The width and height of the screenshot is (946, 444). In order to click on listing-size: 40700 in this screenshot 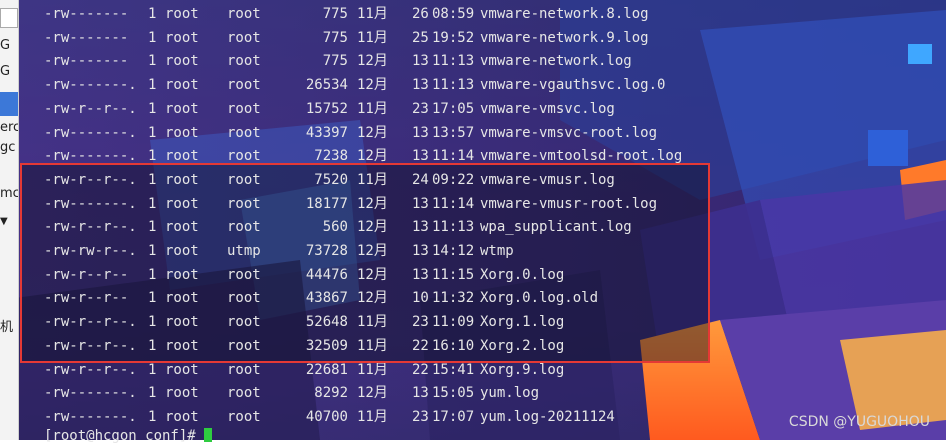, I will do `click(326, 416)`.